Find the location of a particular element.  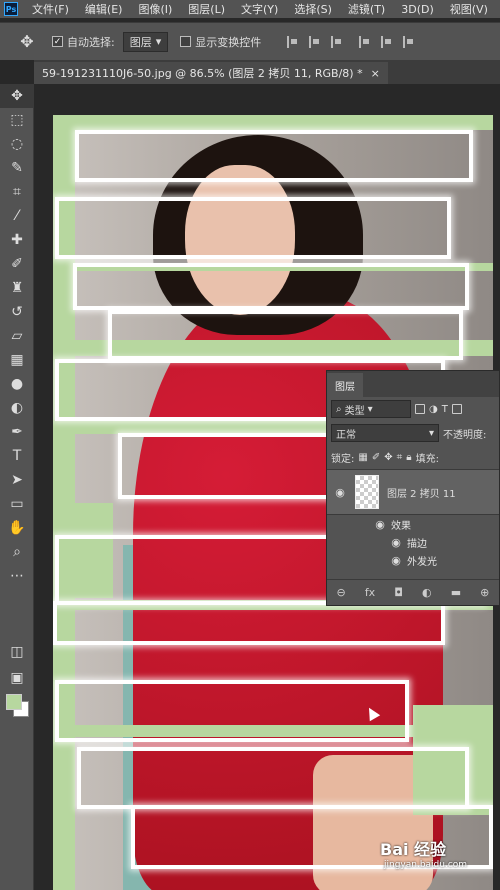

menu-layer: 图层(L) is located at coordinates (206, 9).